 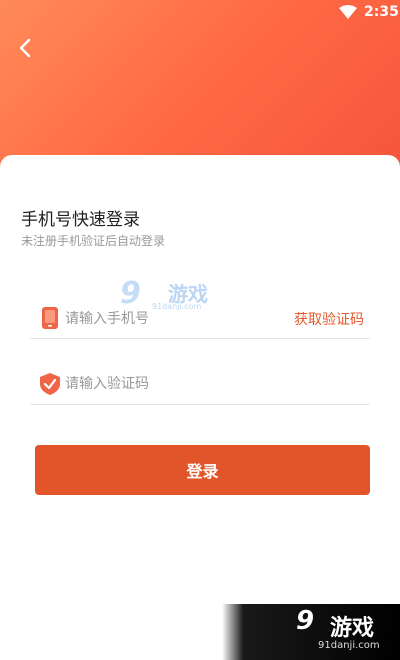 I want to click on shield-check-icon, so click(x=50, y=384).